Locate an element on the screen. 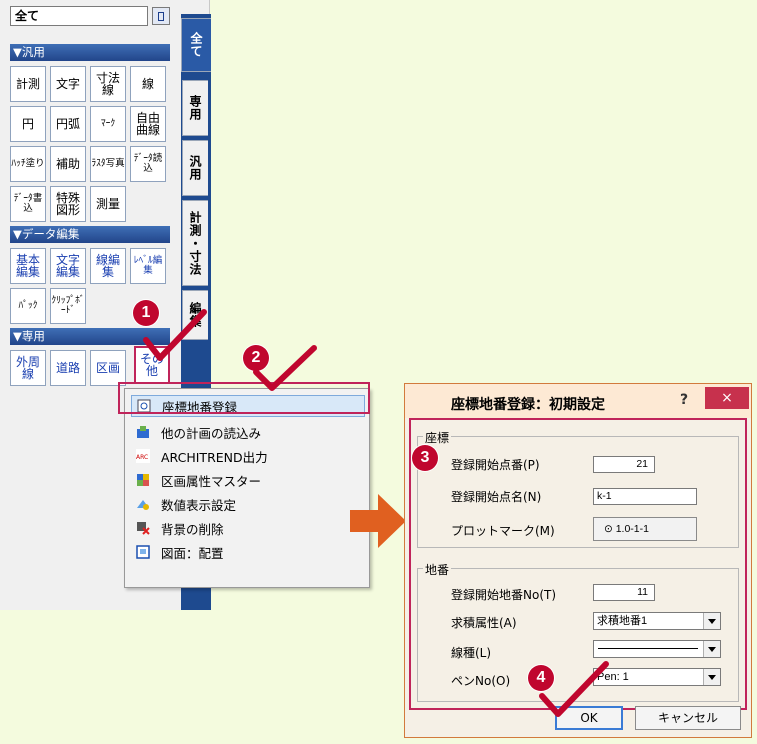 The width and height of the screenshot is (757, 744). menu-item-label: 数値表示設定 is located at coordinates (199, 505).